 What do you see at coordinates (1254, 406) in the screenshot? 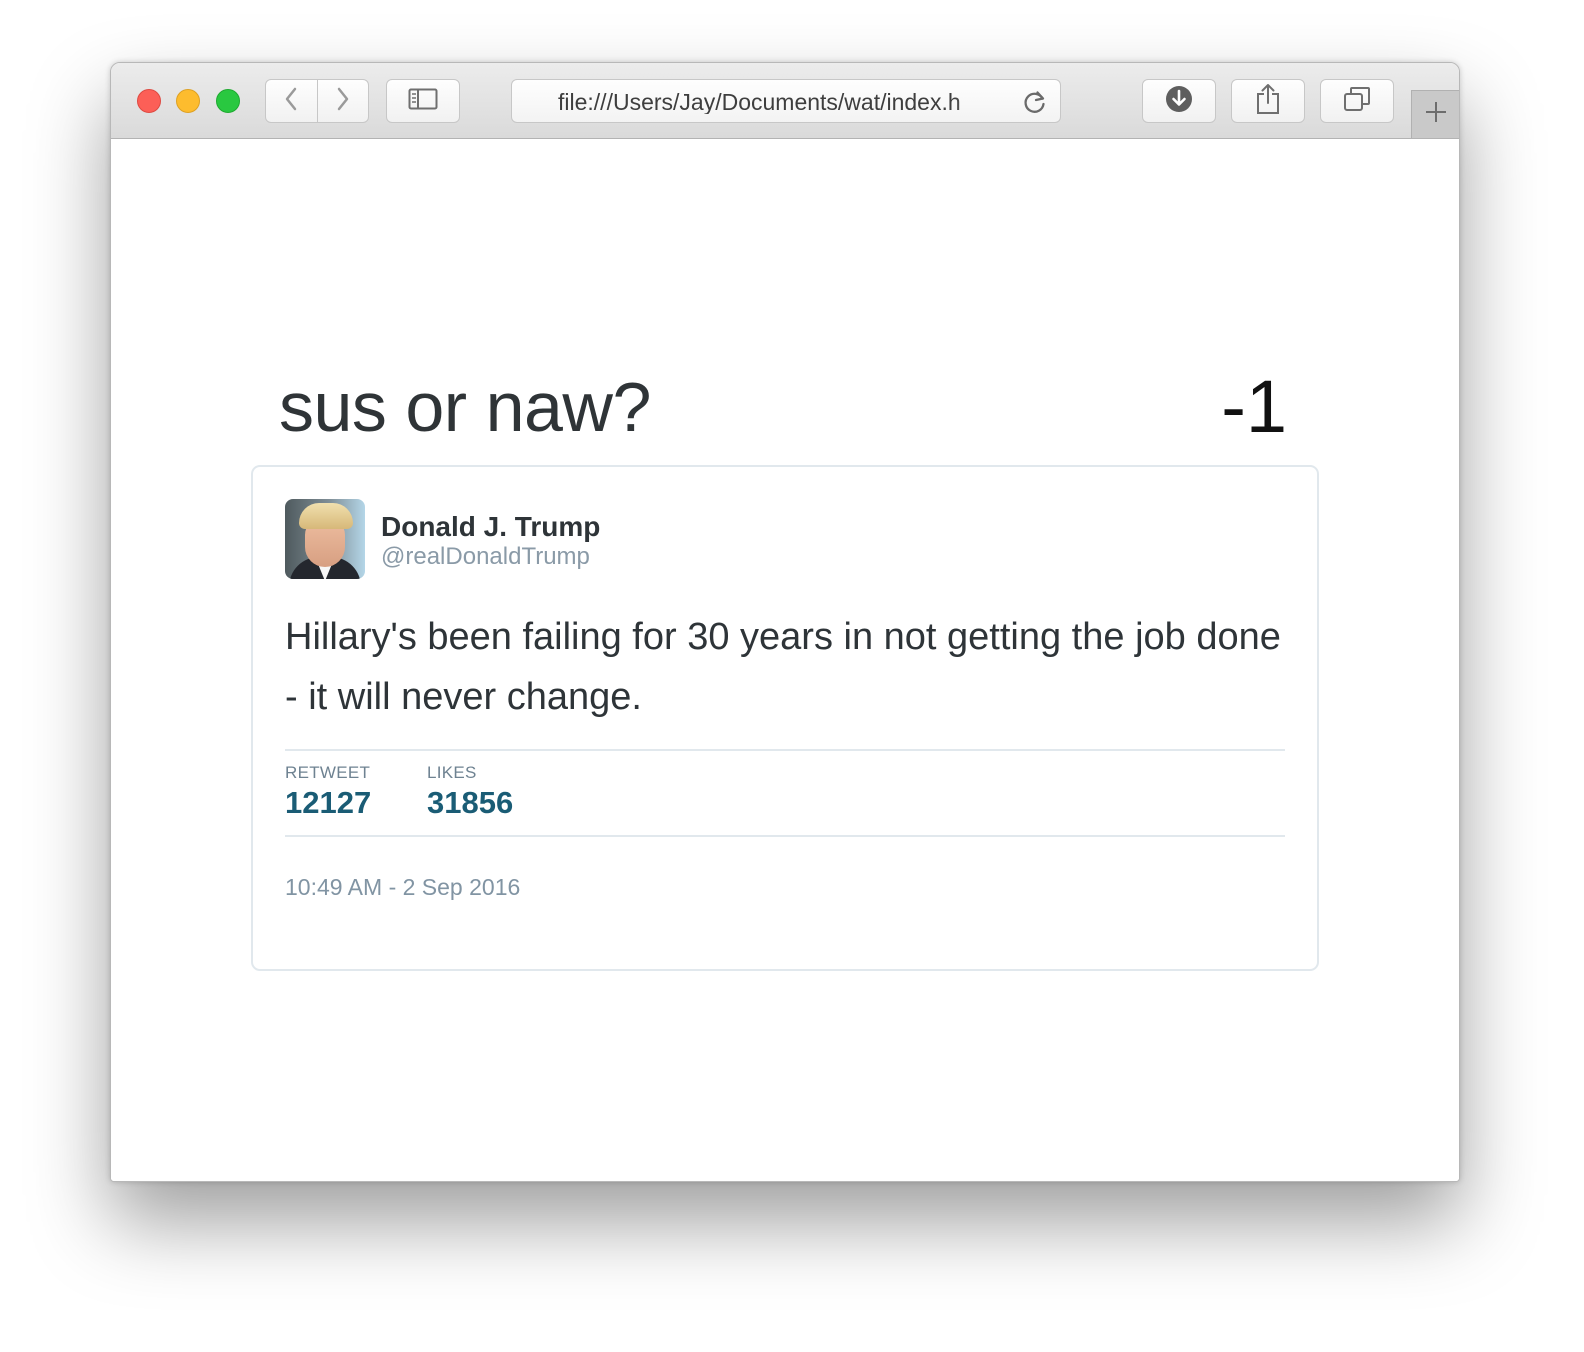
I see `score-value: -1` at bounding box center [1254, 406].